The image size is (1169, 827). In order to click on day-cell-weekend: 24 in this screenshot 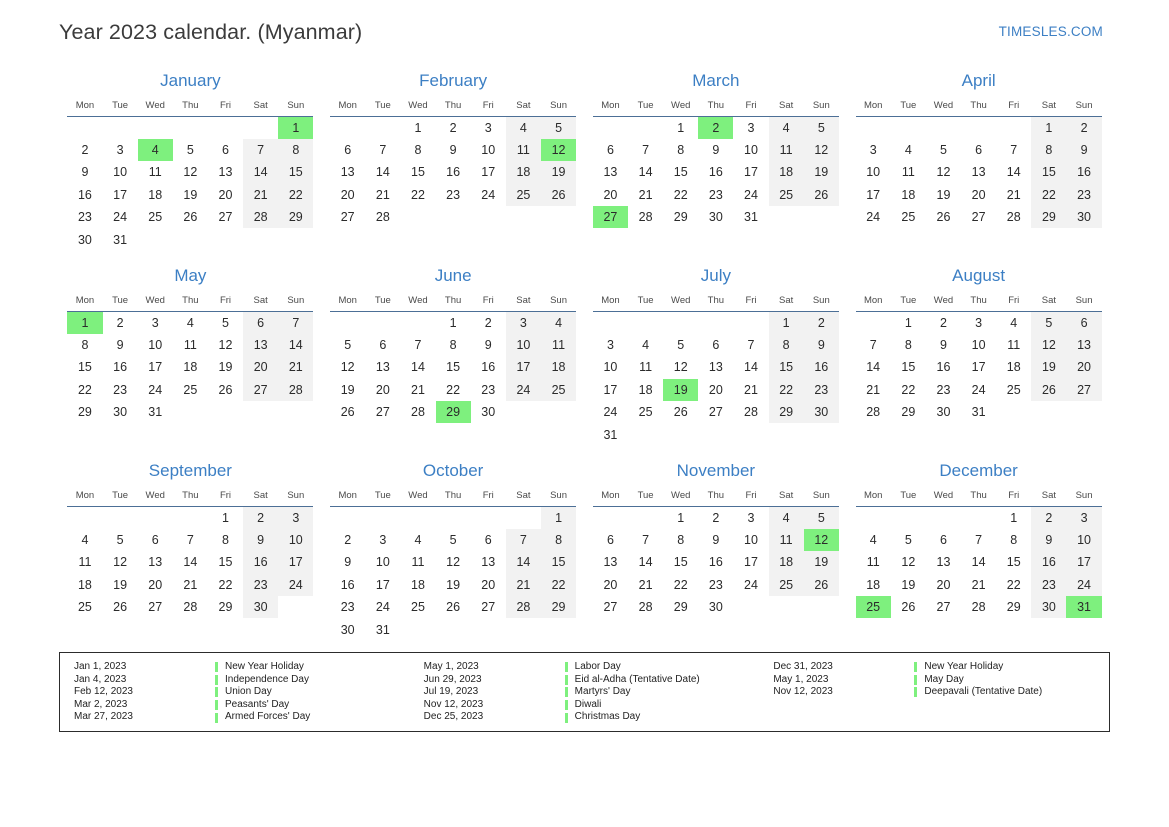, I will do `click(523, 390)`.